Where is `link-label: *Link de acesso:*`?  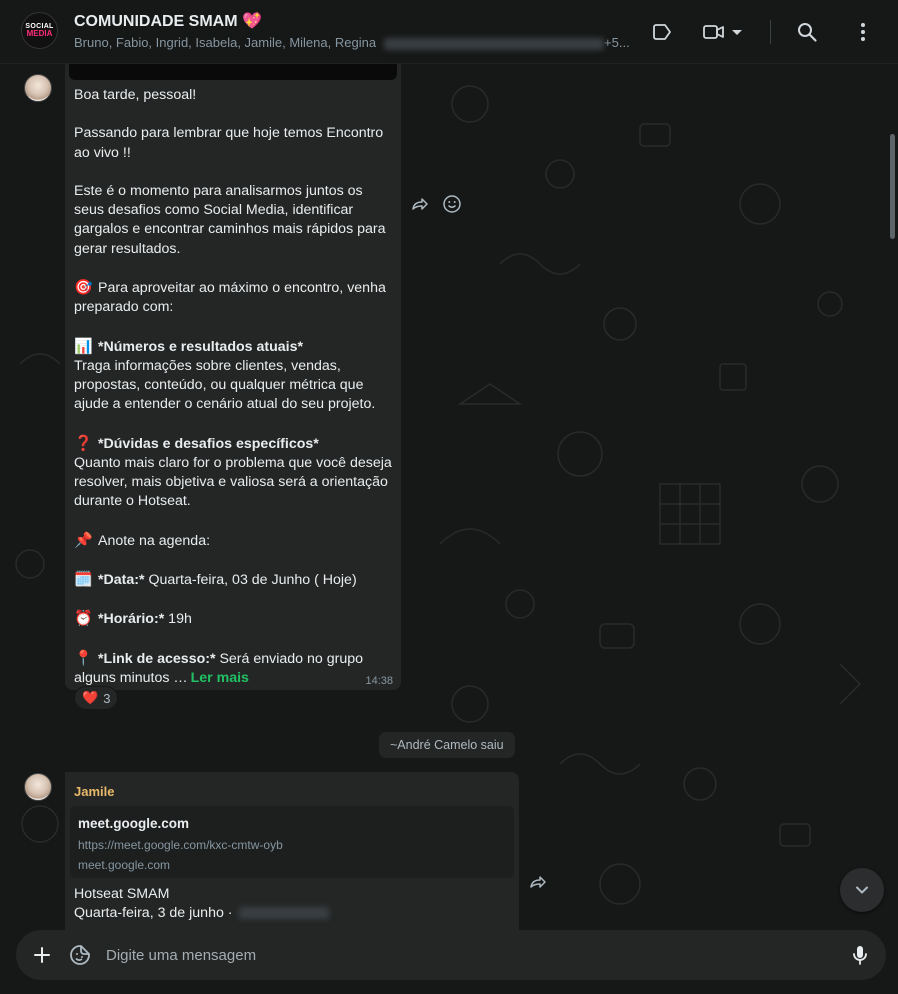 link-label: *Link de acesso:* is located at coordinates (157, 658).